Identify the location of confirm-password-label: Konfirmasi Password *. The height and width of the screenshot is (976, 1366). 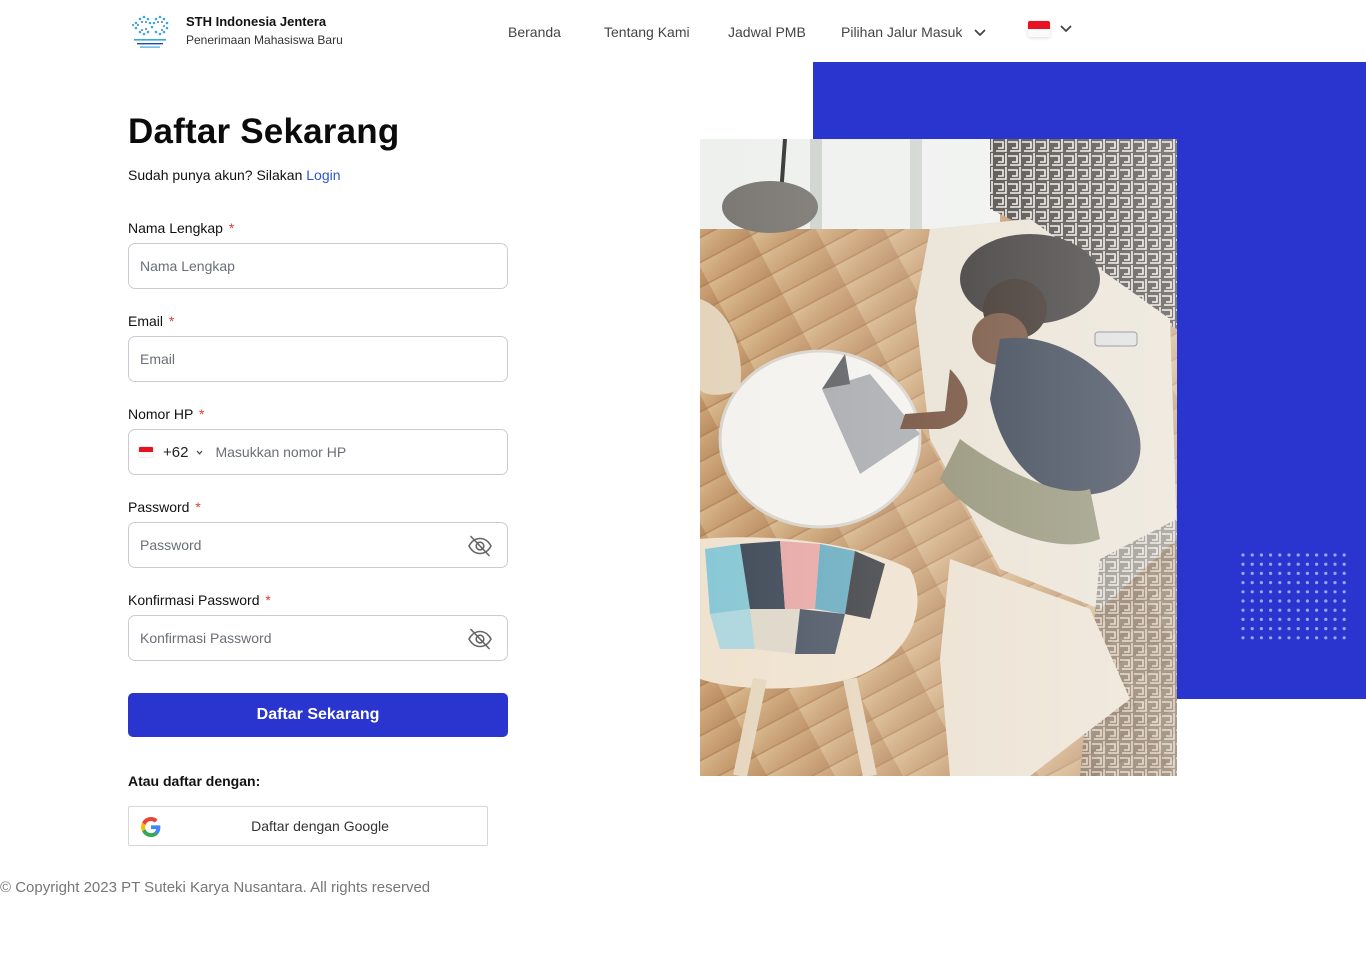
(318, 600).